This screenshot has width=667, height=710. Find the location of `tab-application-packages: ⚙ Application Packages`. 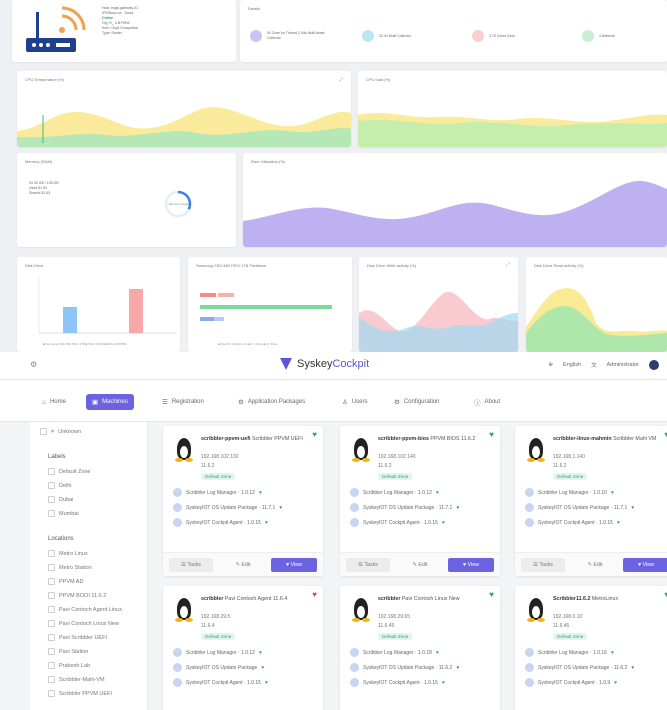

tab-application-packages: ⚙ Application Packages is located at coordinates (271, 402).